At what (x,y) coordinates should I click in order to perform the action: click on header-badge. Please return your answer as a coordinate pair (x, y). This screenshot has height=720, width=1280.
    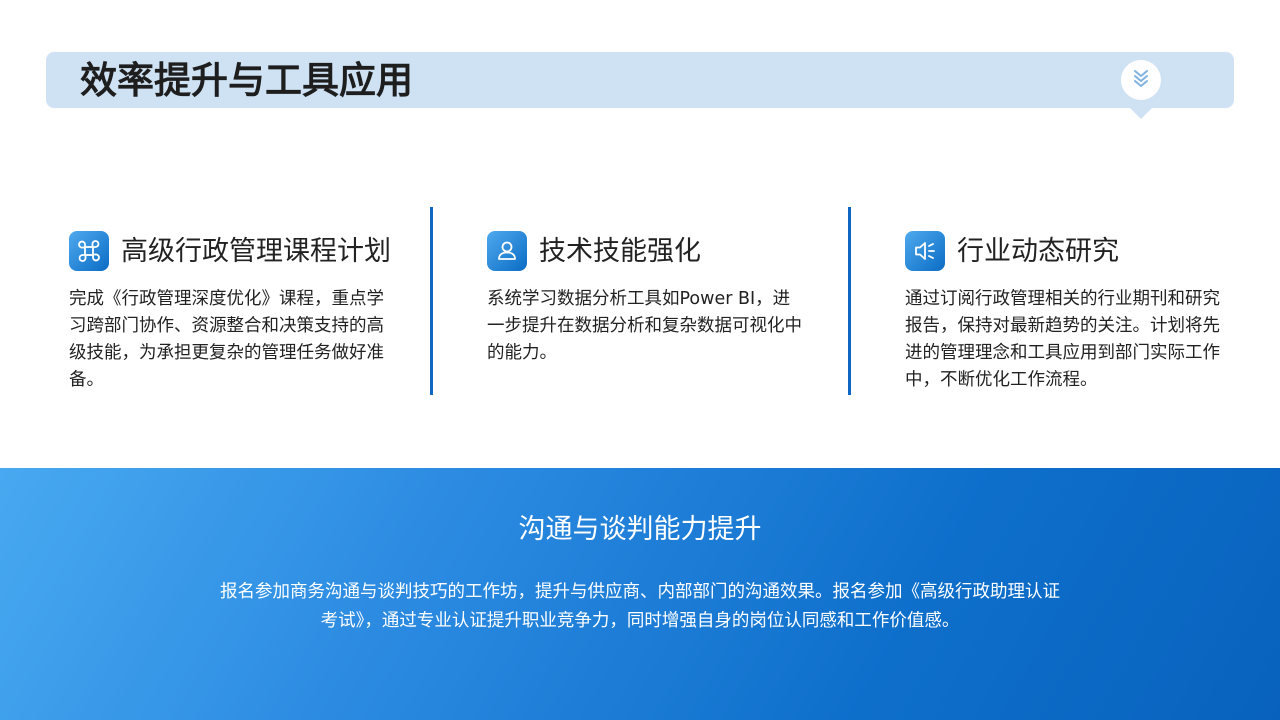
    Looking at the image, I should click on (1141, 80).